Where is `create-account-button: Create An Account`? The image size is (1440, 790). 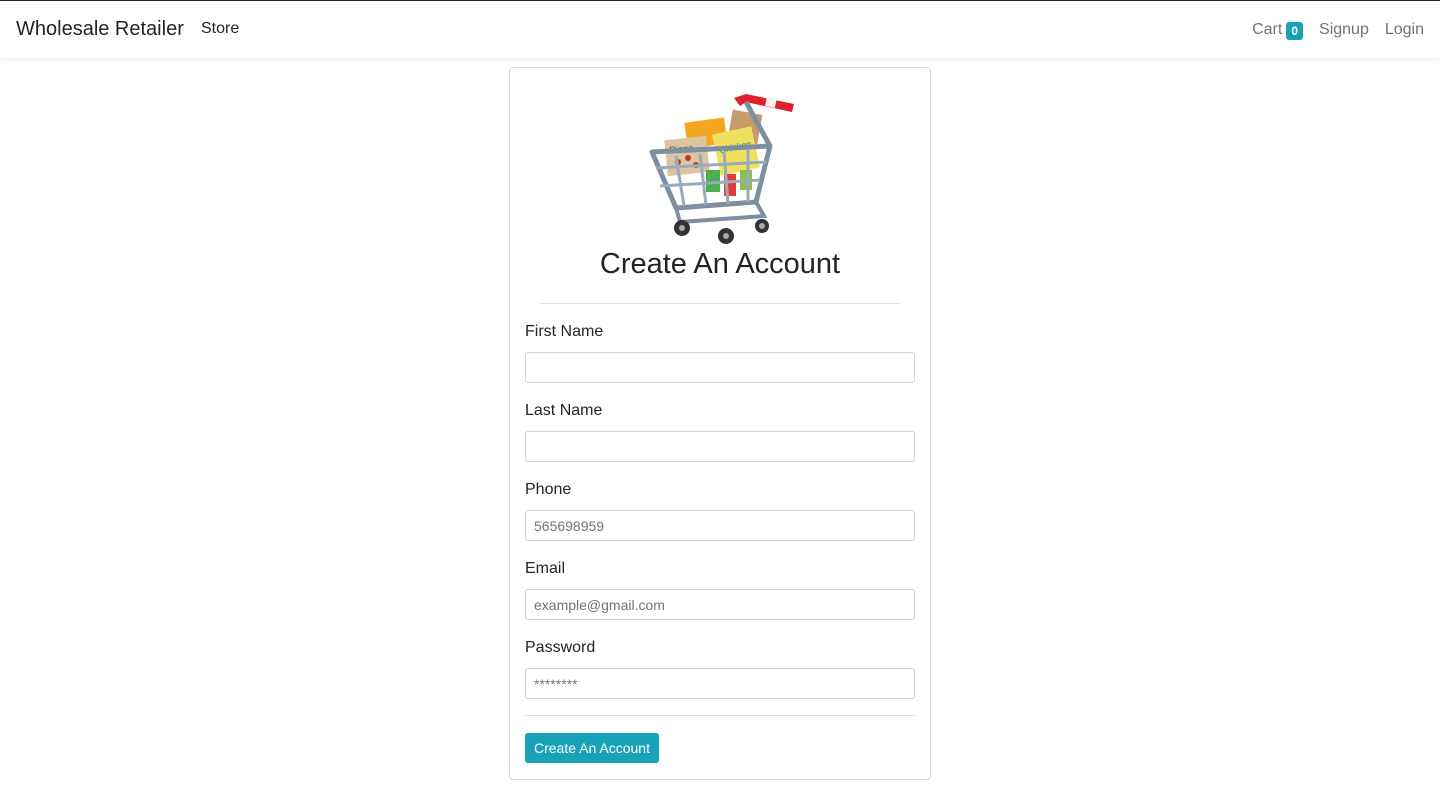 create-account-button: Create An Account is located at coordinates (592, 748).